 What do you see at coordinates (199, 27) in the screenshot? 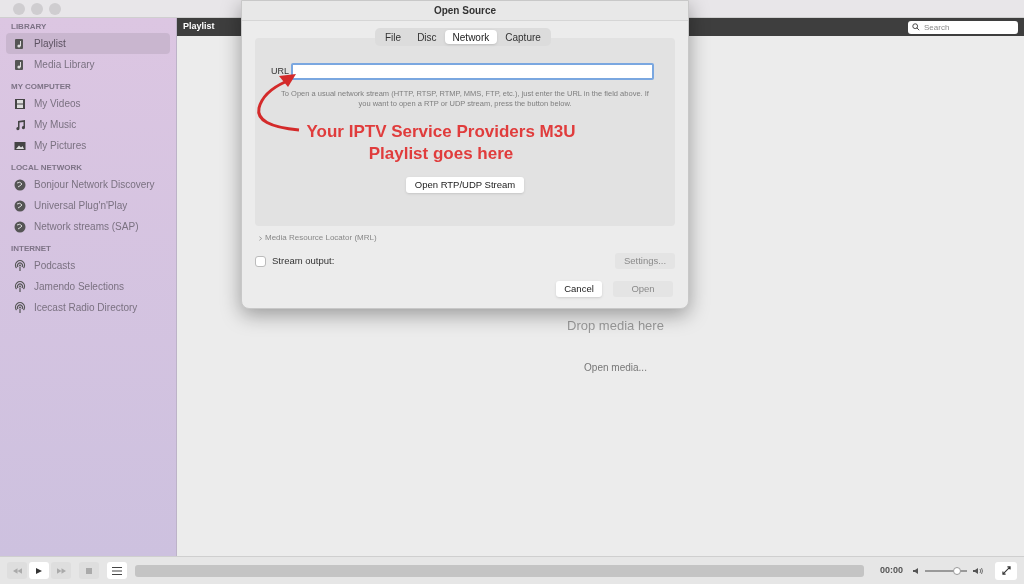
I see `header-title: Playlist` at bounding box center [199, 27].